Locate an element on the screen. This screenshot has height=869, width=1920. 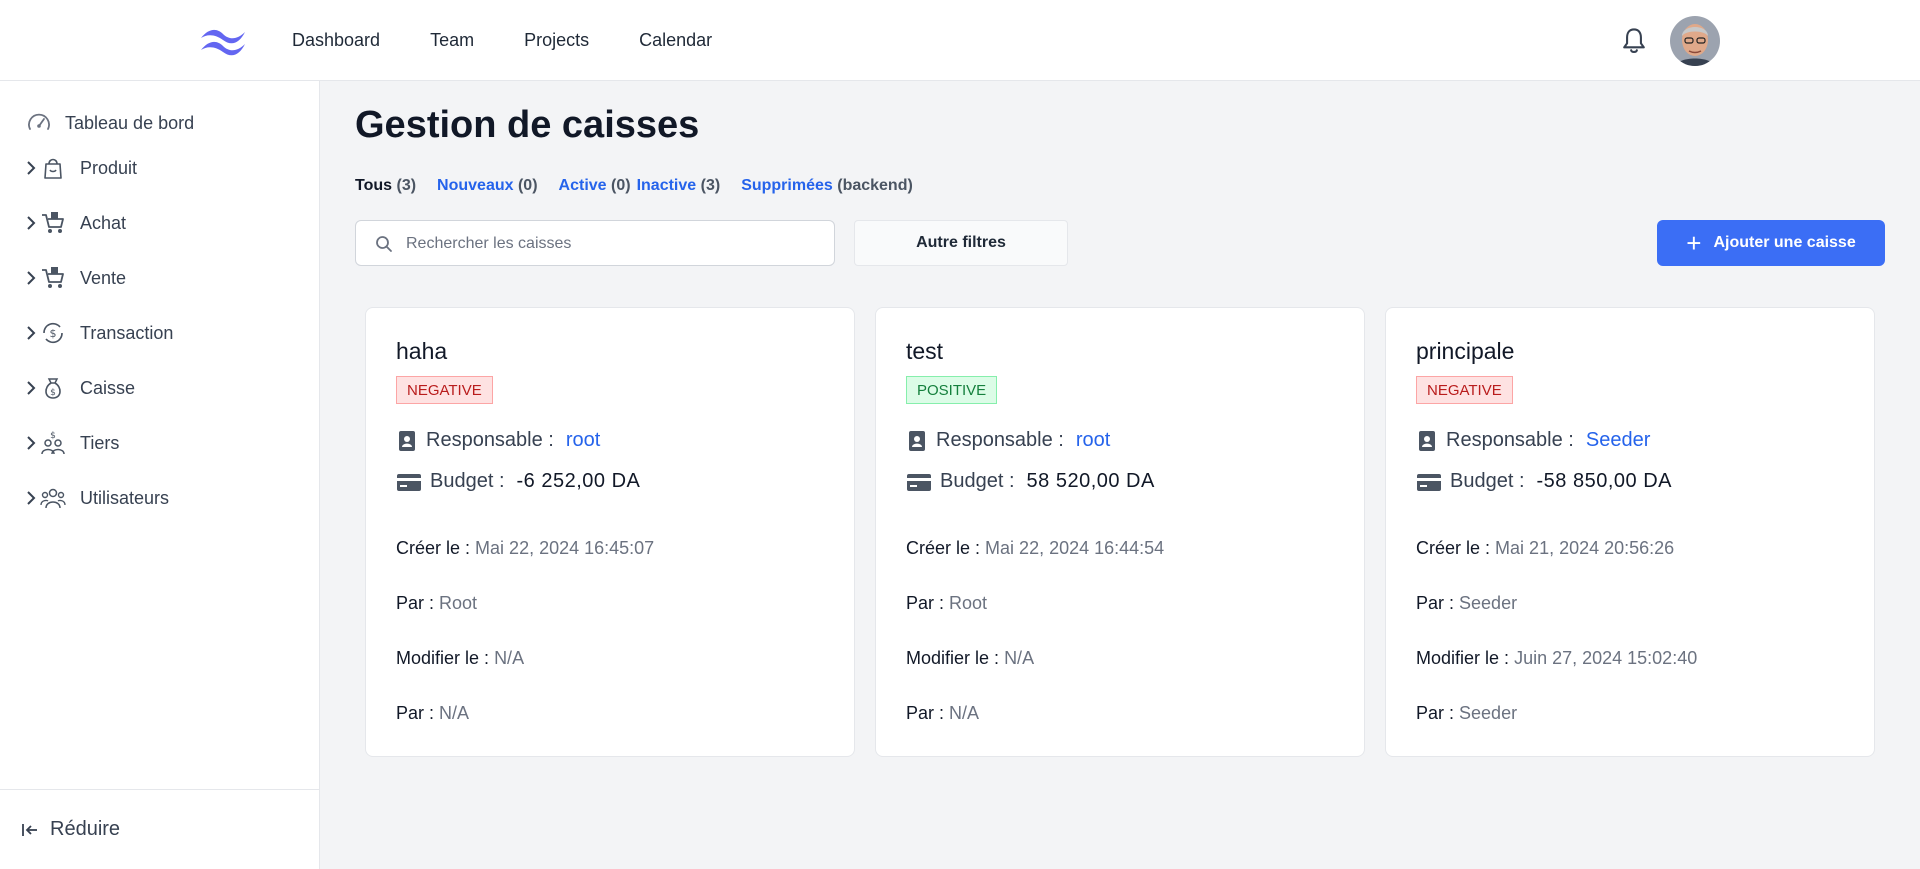
sidebar-item-tableau-de-bord: Tableau de bord is located at coordinates (159, 123).